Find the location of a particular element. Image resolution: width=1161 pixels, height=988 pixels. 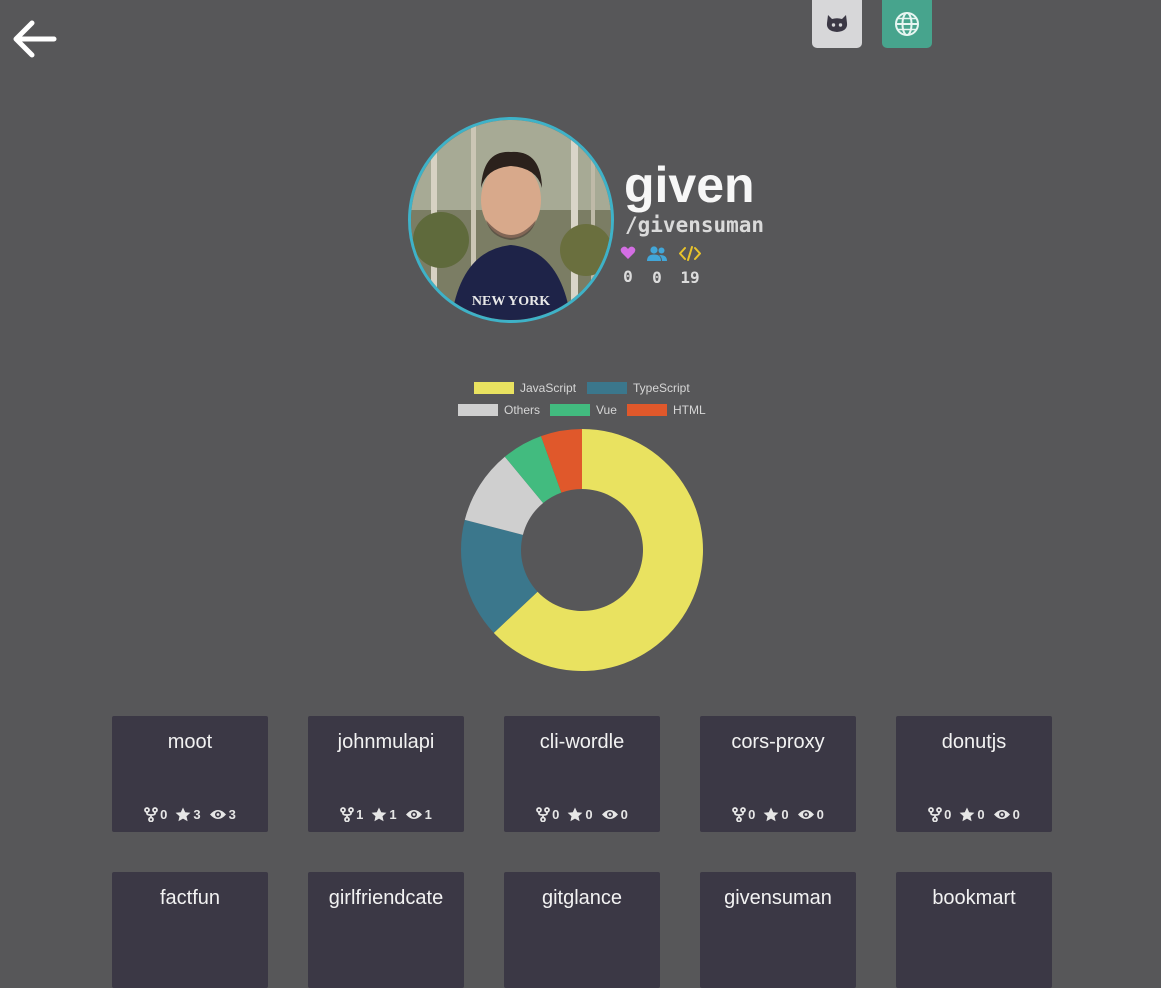

repo-title: girlfriendcate is located at coordinates (386, 898).